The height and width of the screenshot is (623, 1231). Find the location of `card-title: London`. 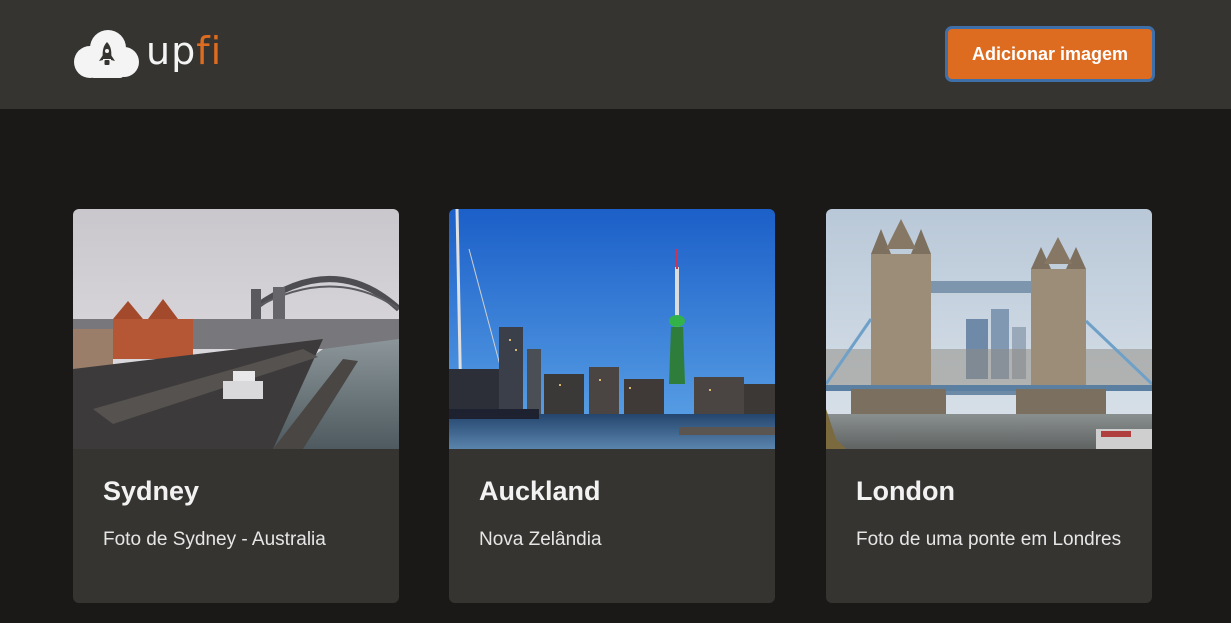

card-title: London is located at coordinates (905, 491).